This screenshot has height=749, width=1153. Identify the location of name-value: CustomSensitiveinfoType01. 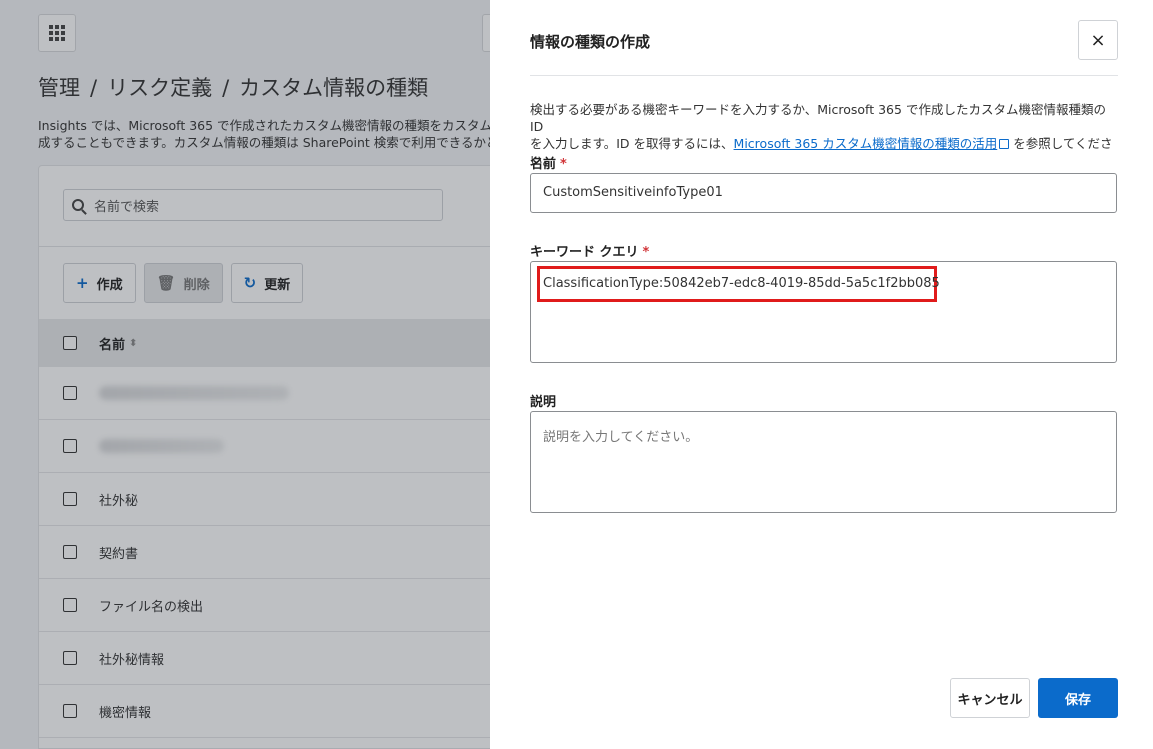
(633, 192).